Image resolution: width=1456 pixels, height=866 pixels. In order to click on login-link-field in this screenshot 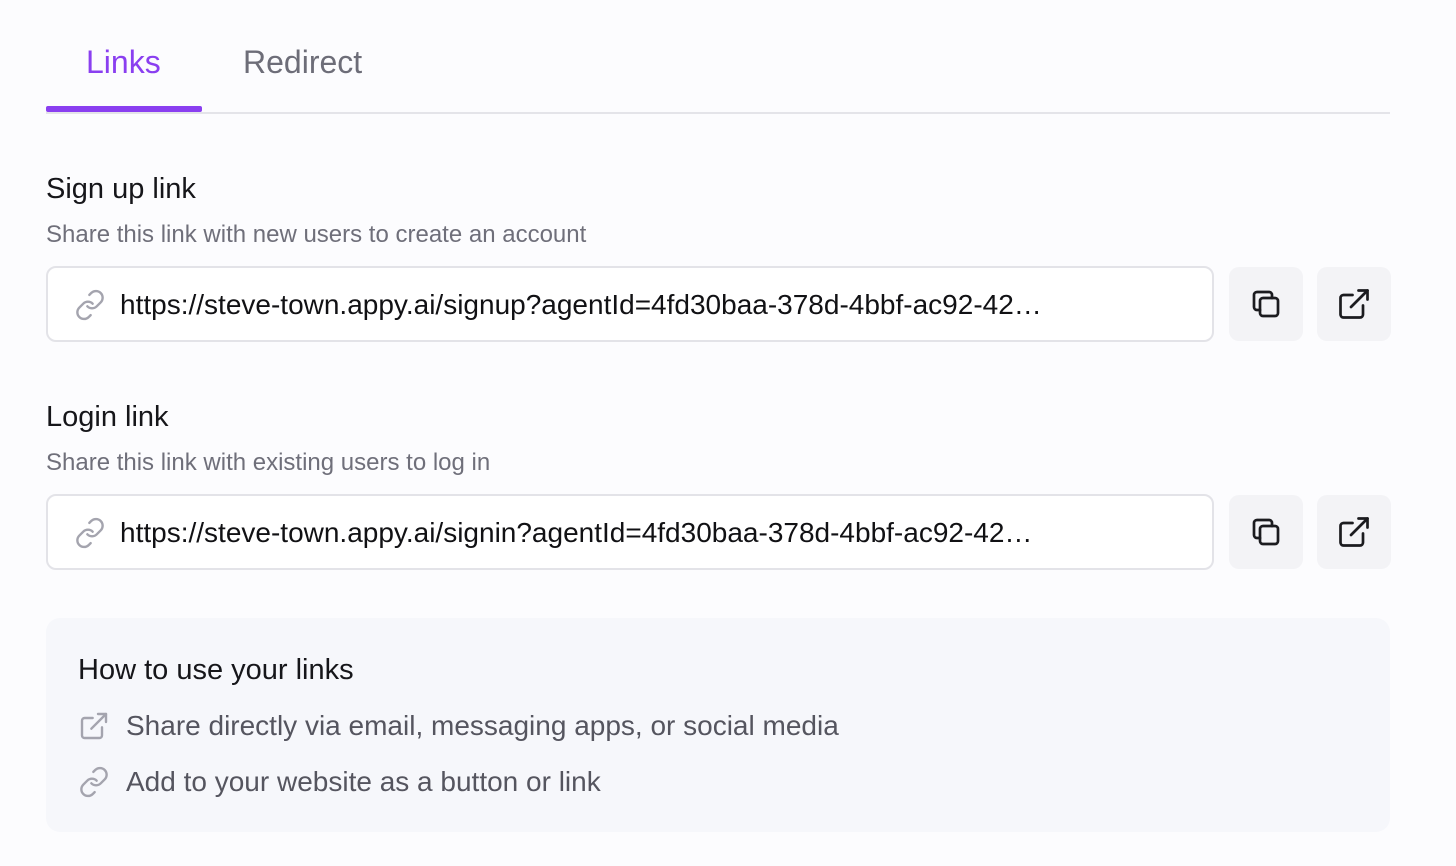, I will do `click(630, 532)`.